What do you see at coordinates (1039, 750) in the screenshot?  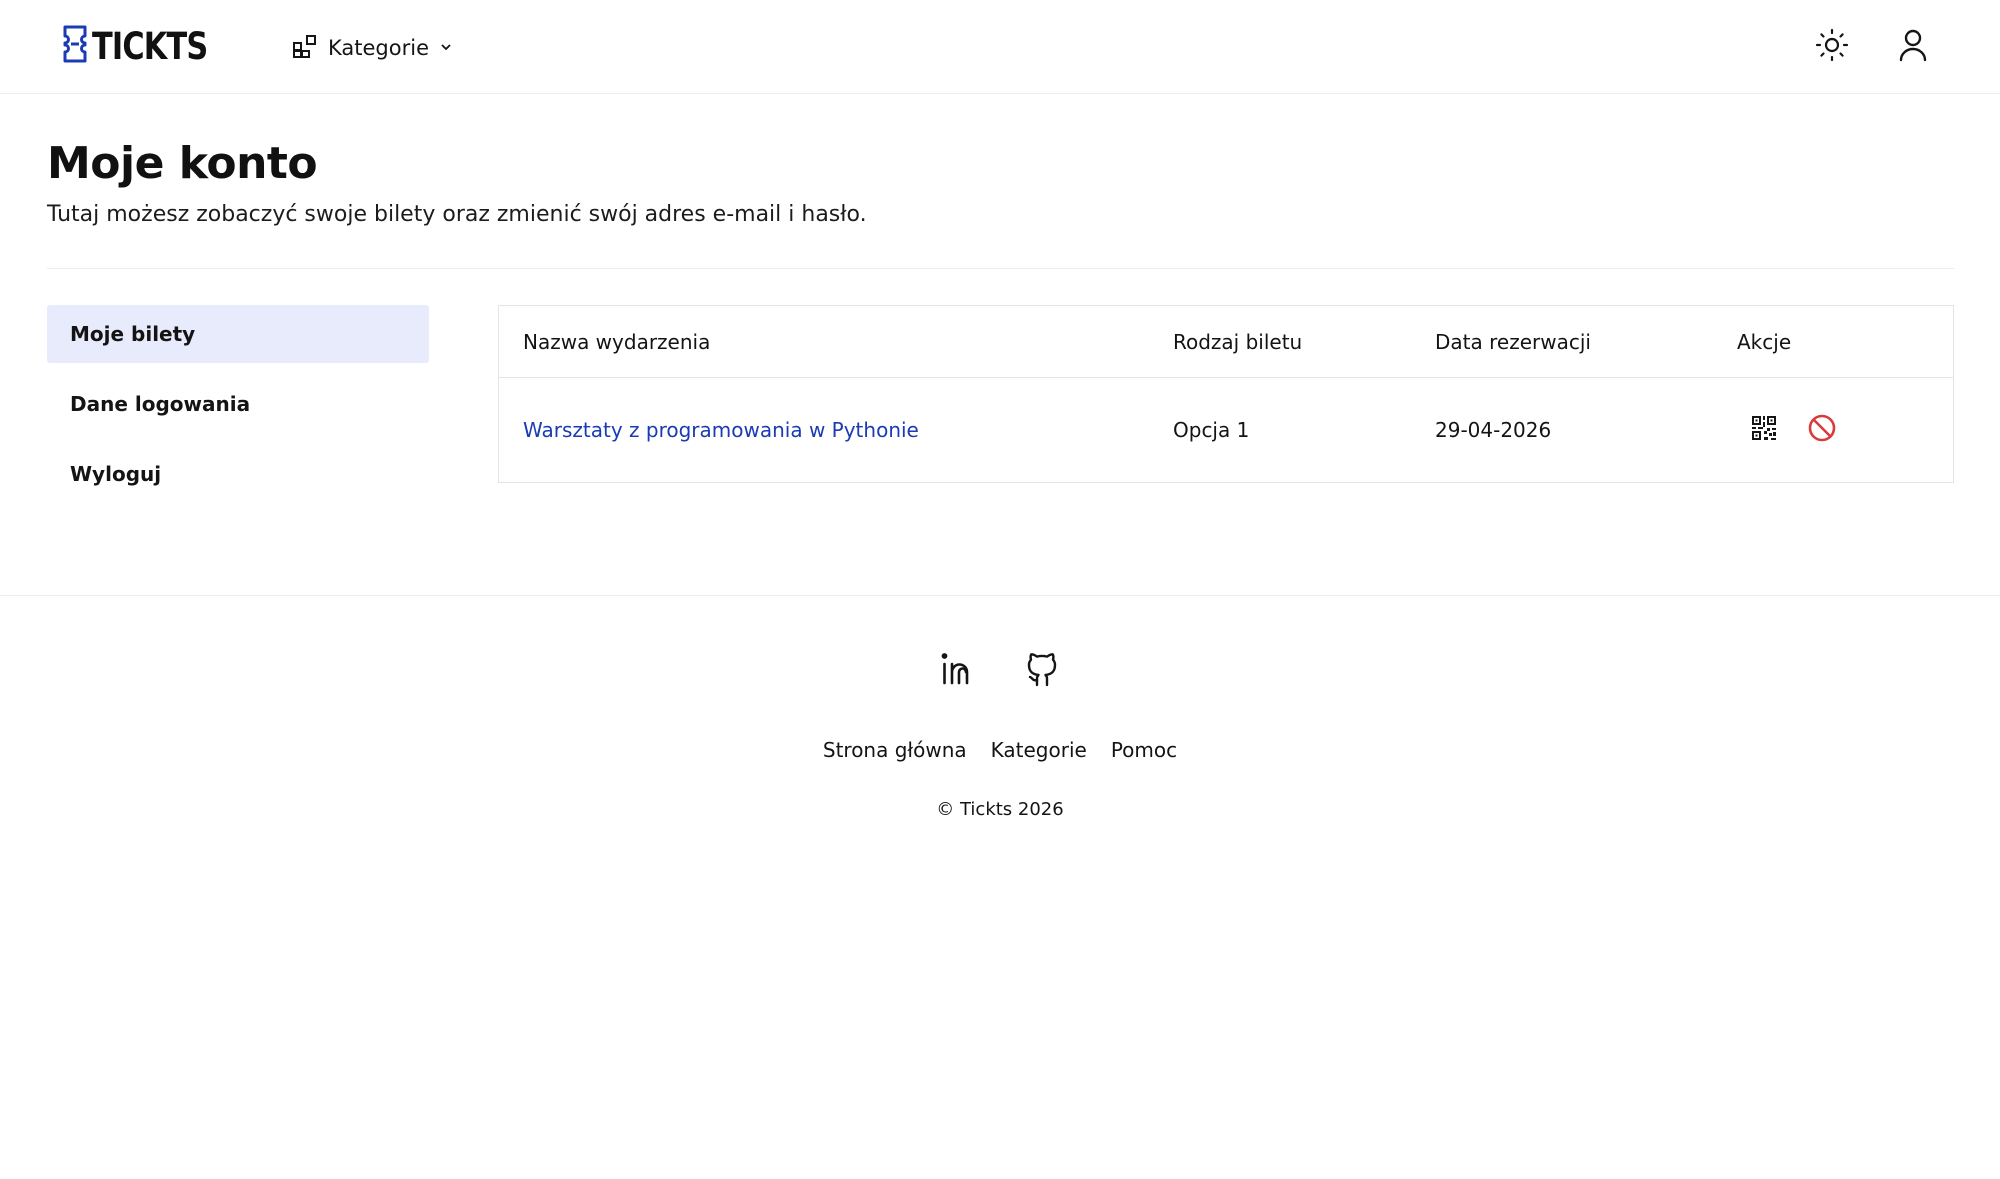 I see `footer-link-categories: Kategorie` at bounding box center [1039, 750].